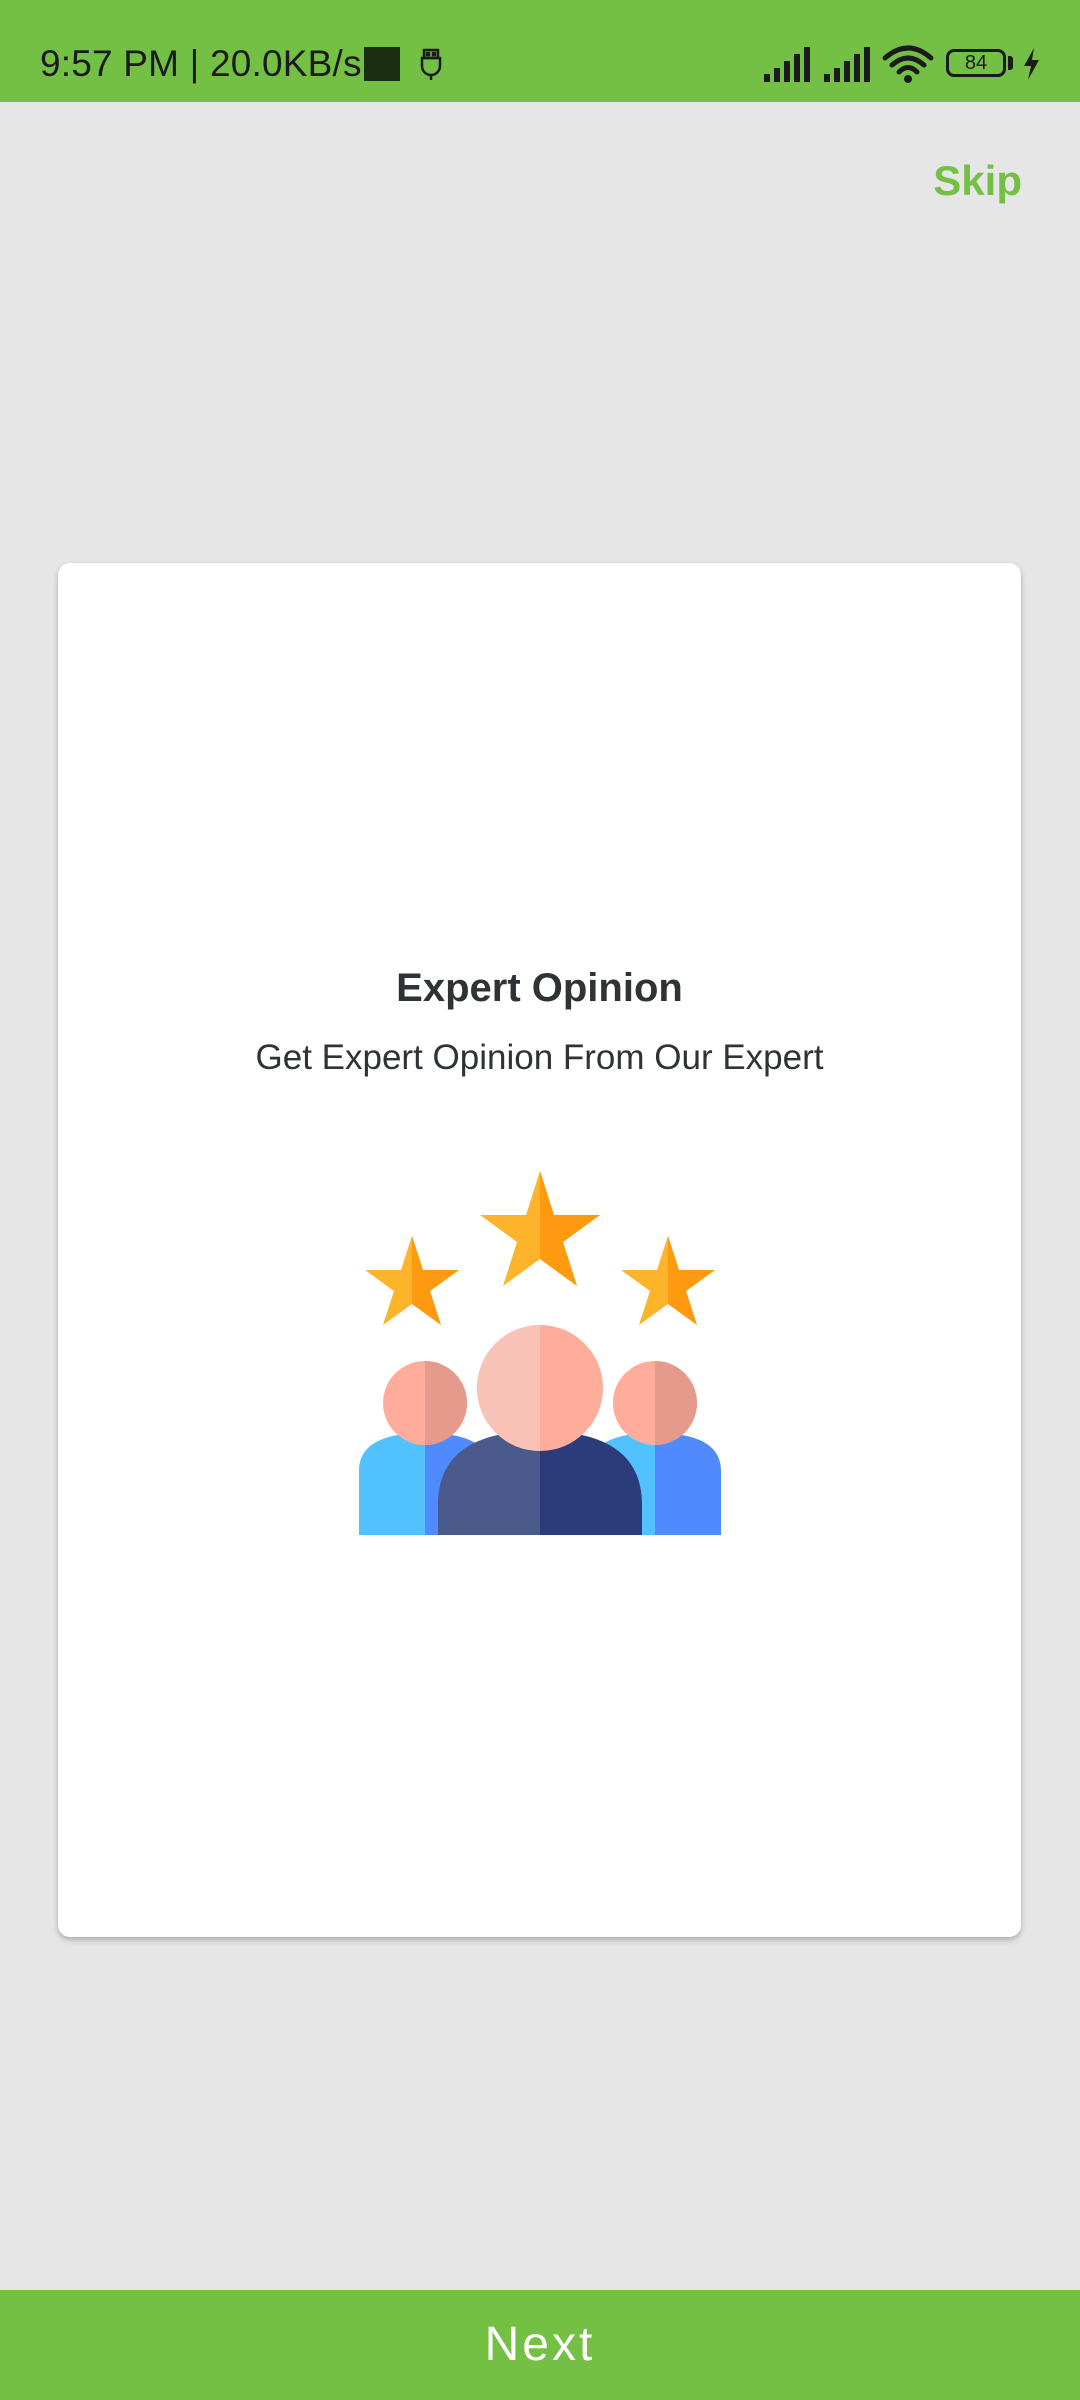 Image resolution: width=1080 pixels, height=2400 pixels. I want to click on usb-icon, so click(431, 64).